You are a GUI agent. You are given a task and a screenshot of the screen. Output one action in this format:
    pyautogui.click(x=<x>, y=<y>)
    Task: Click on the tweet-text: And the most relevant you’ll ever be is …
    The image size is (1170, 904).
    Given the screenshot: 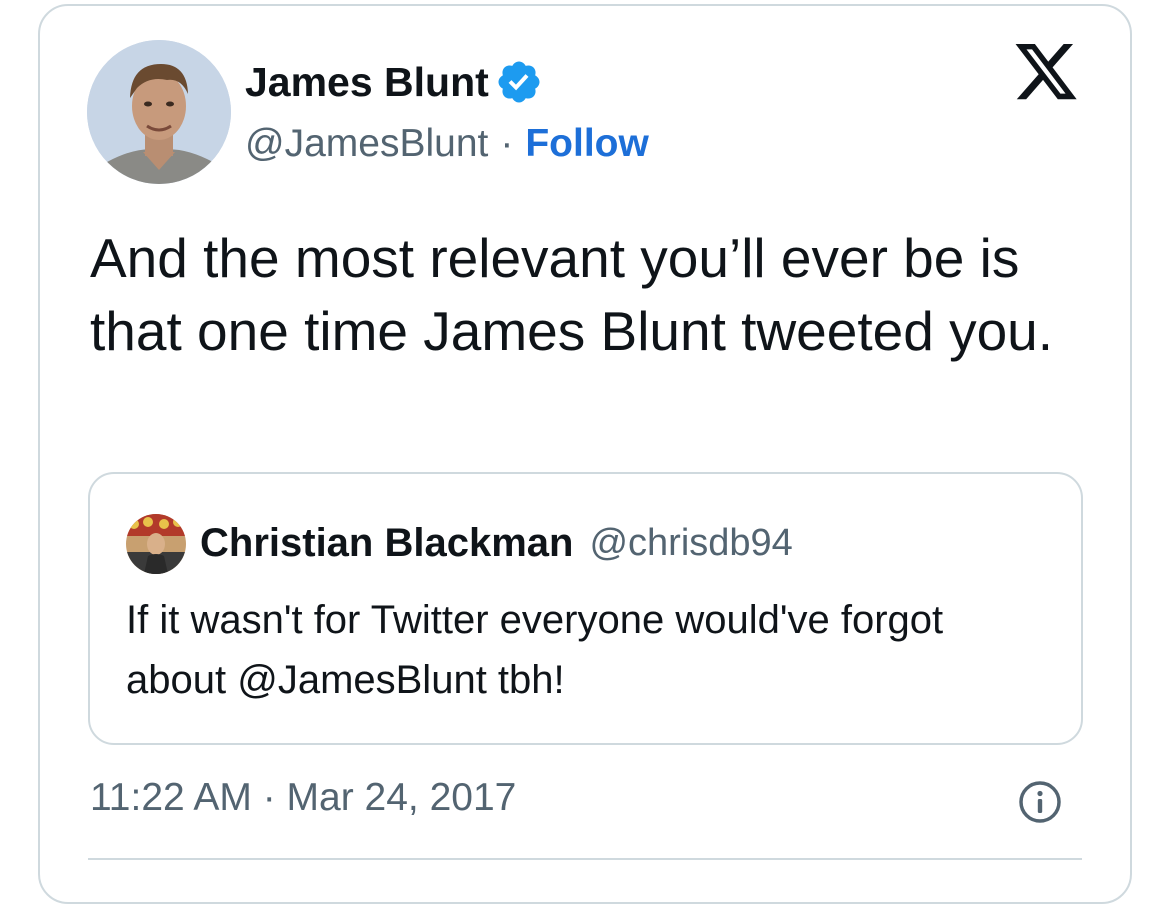 What is the action you would take?
    pyautogui.click(x=572, y=294)
    